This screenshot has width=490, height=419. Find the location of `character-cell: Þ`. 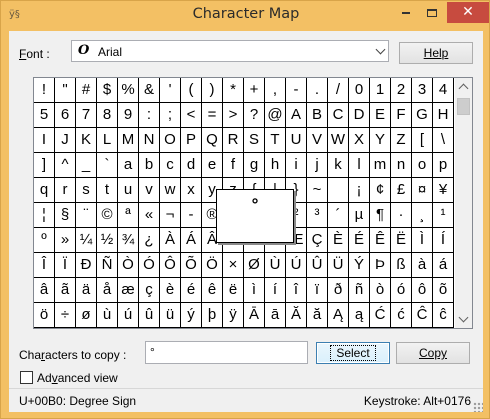

character-cell: Þ is located at coordinates (380, 265).